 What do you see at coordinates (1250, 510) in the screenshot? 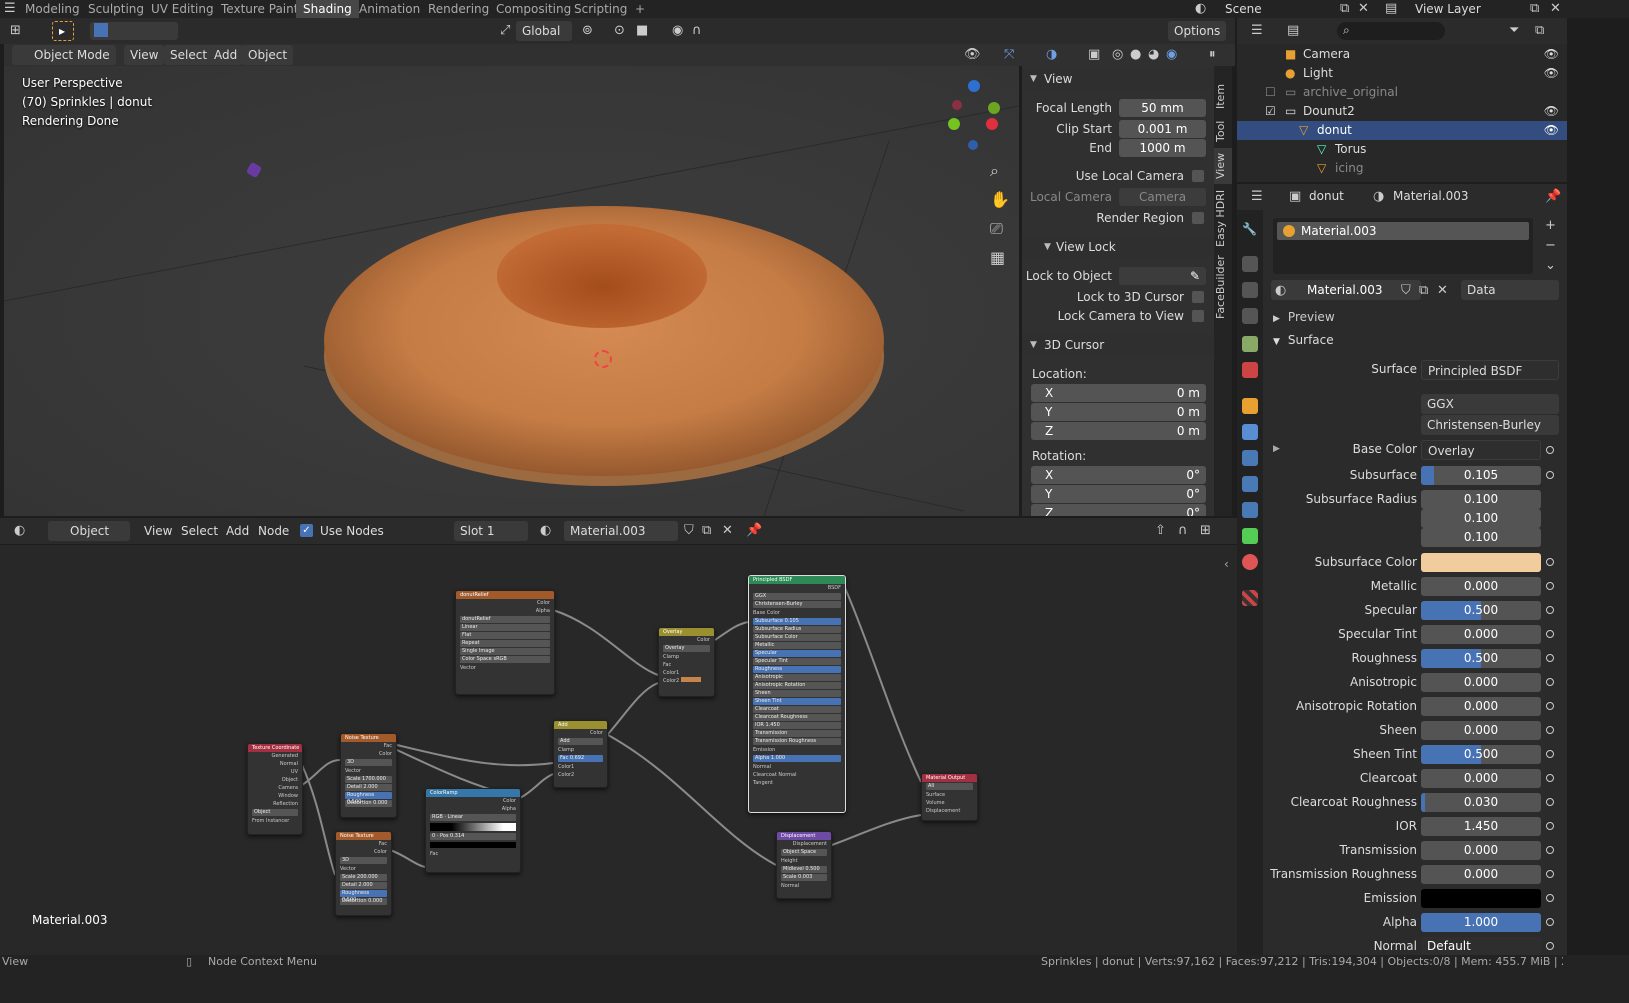
I see `constraints-tab-icon` at bounding box center [1250, 510].